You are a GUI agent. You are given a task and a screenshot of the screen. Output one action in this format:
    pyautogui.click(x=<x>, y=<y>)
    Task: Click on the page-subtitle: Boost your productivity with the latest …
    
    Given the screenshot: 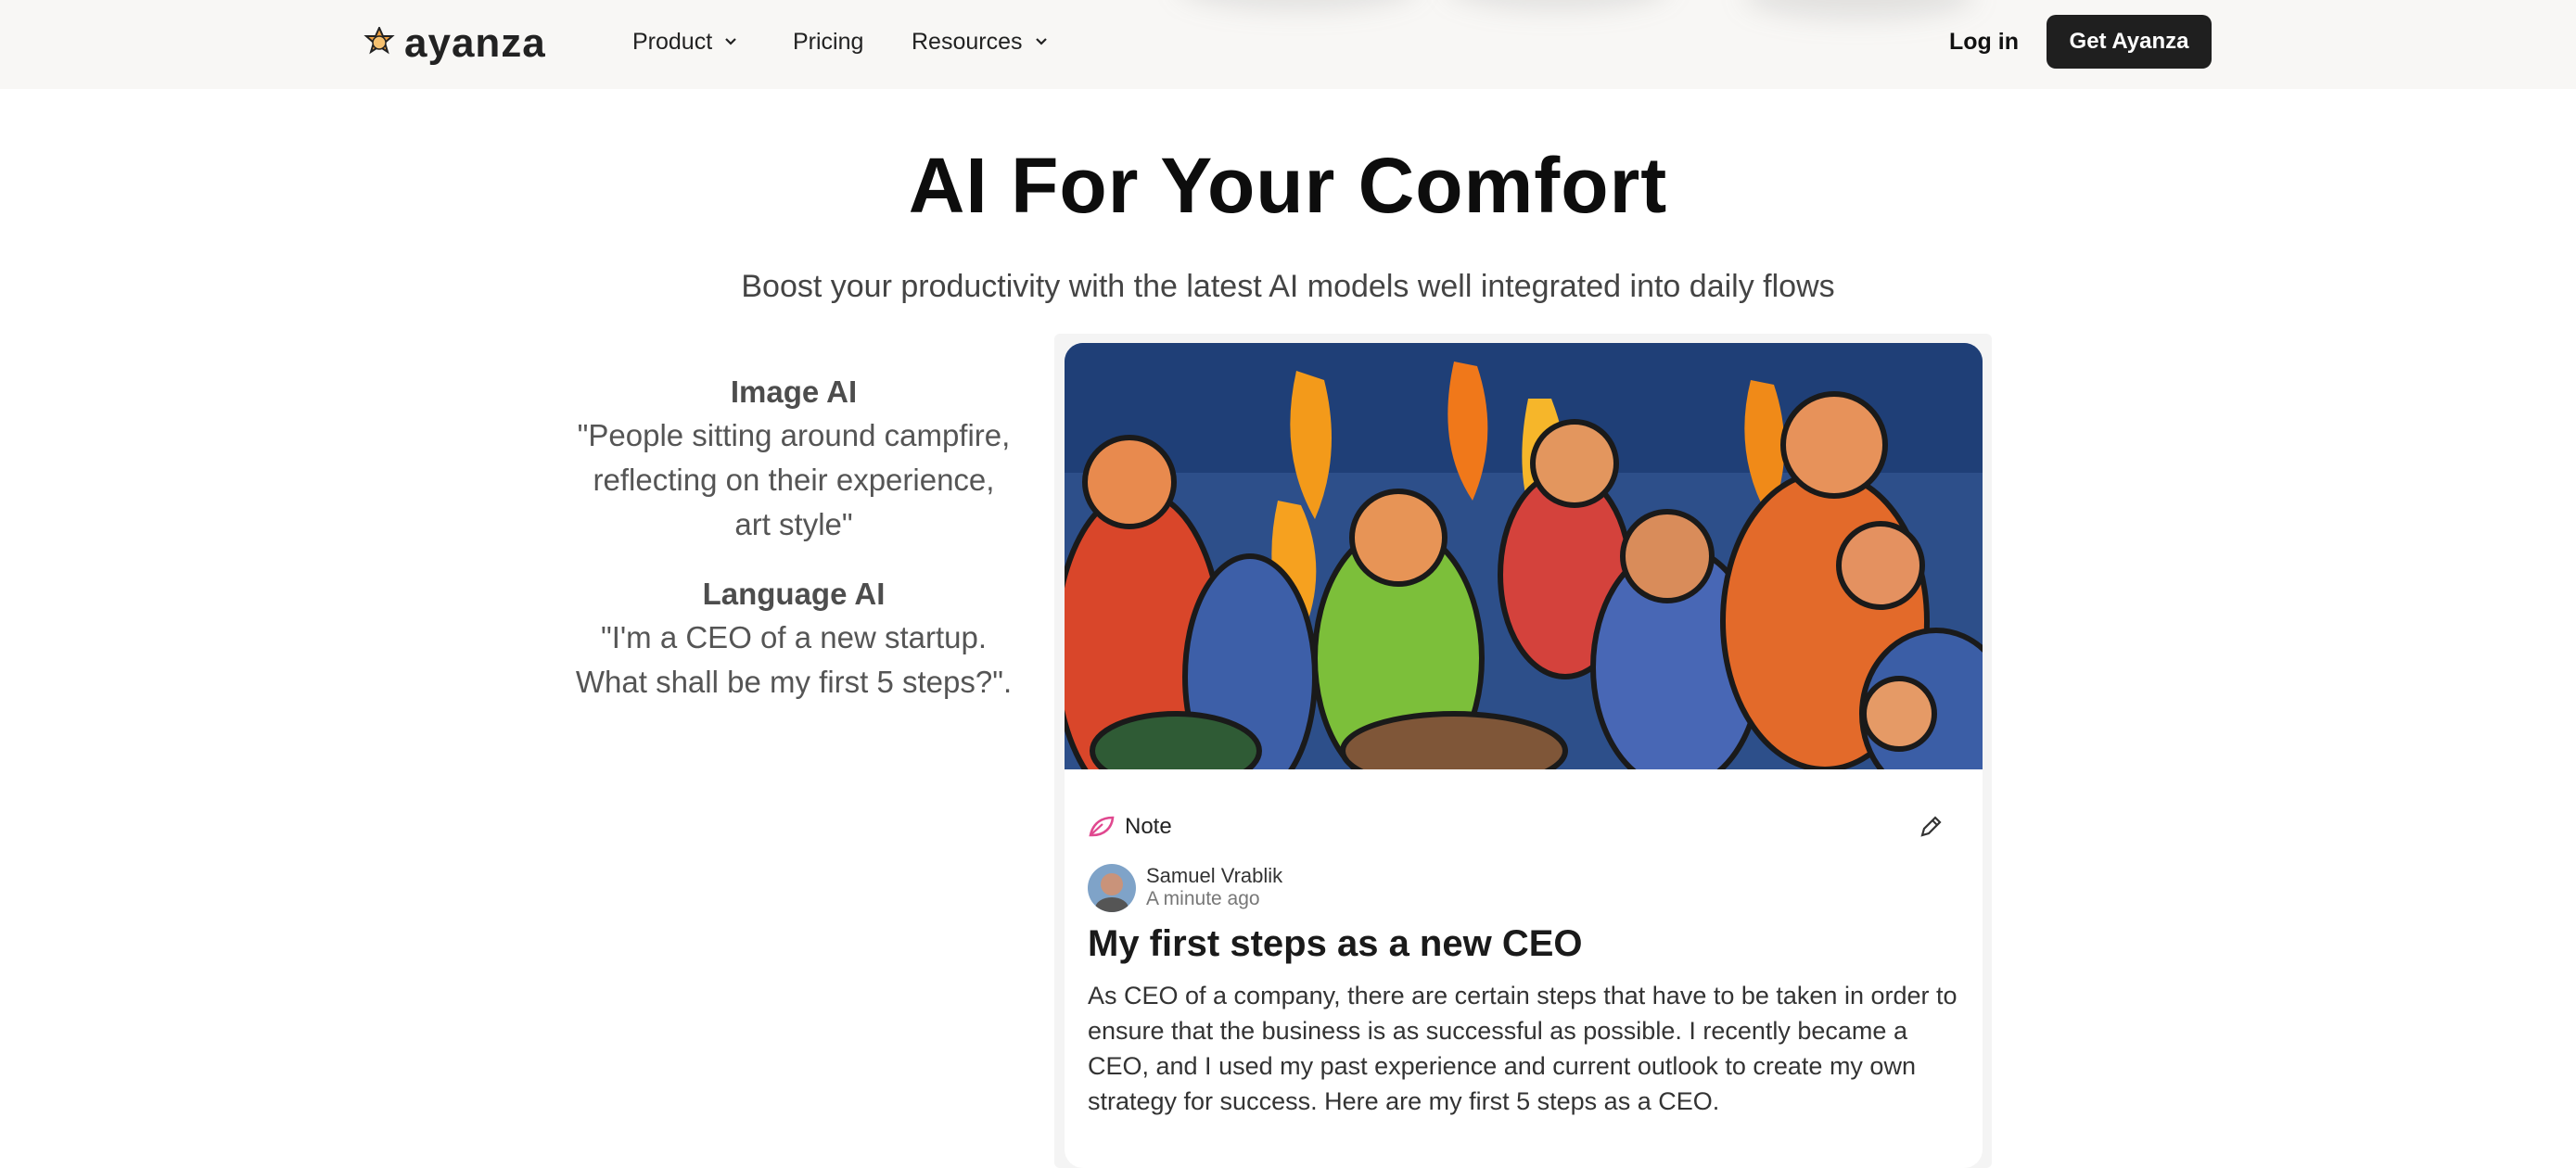 What is the action you would take?
    pyautogui.click(x=1288, y=286)
    